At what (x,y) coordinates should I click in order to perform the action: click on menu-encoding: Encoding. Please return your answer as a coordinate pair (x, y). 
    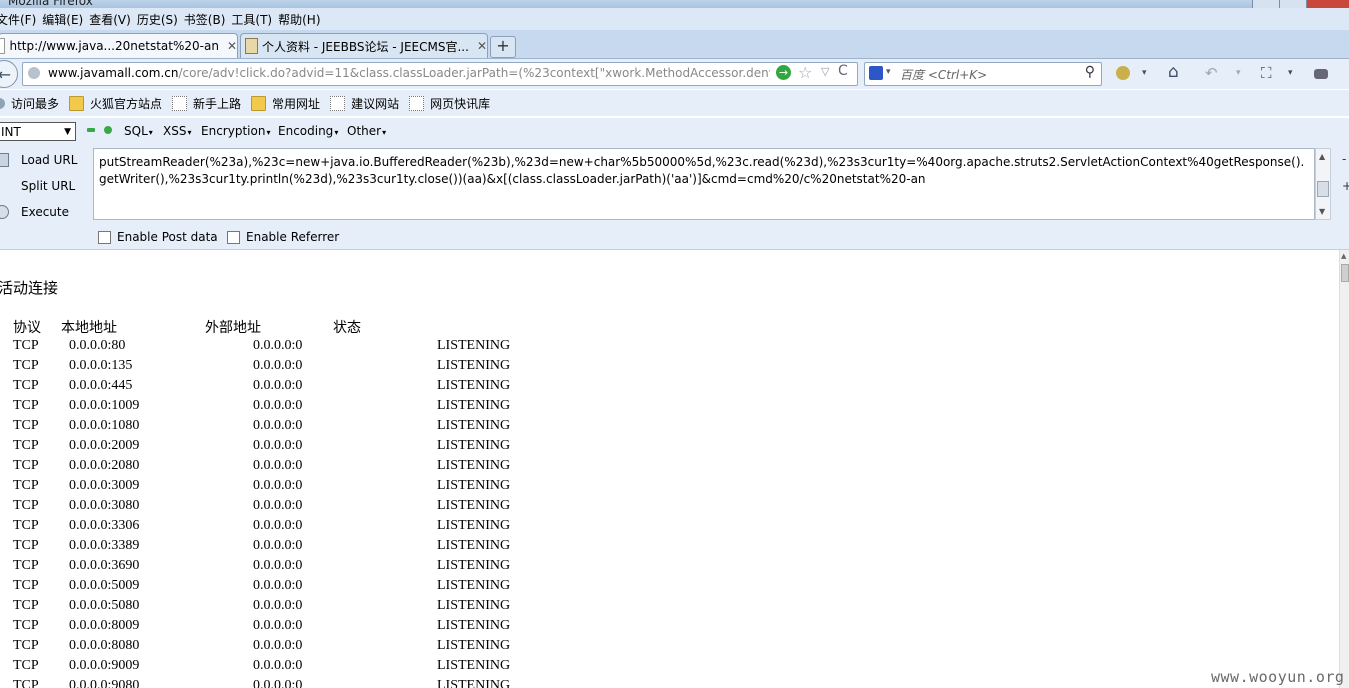
    Looking at the image, I should click on (308, 131).